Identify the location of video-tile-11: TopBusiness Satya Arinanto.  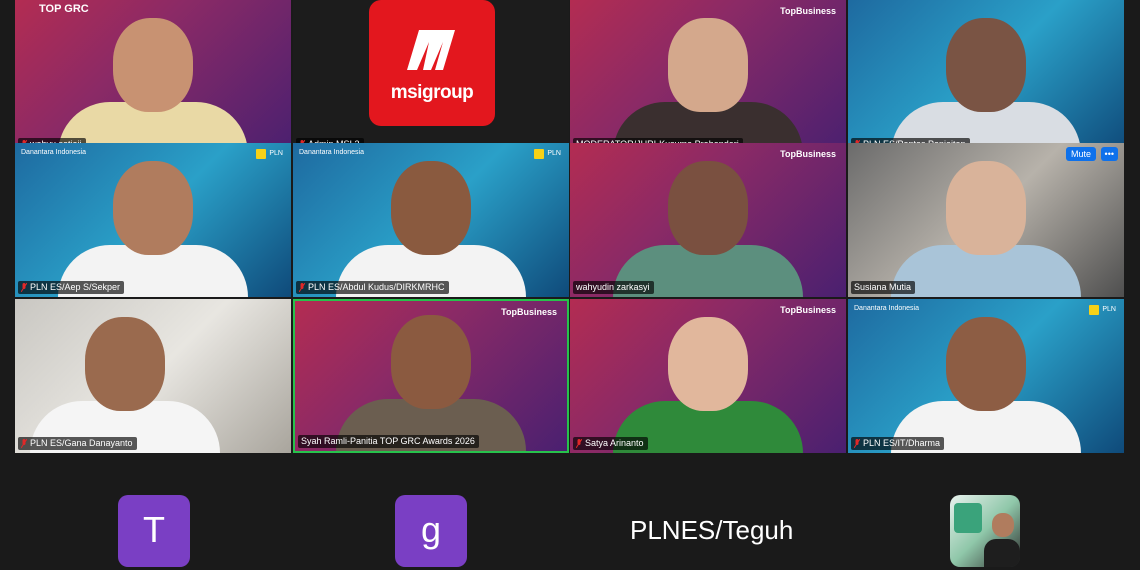
(708, 376).